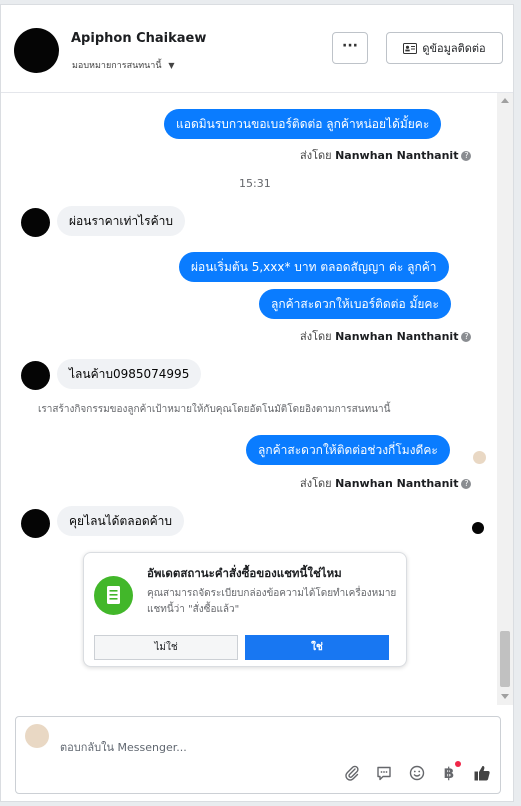 The width and height of the screenshot is (521, 806). What do you see at coordinates (37, 736) in the screenshot?
I see `user-avatar` at bounding box center [37, 736].